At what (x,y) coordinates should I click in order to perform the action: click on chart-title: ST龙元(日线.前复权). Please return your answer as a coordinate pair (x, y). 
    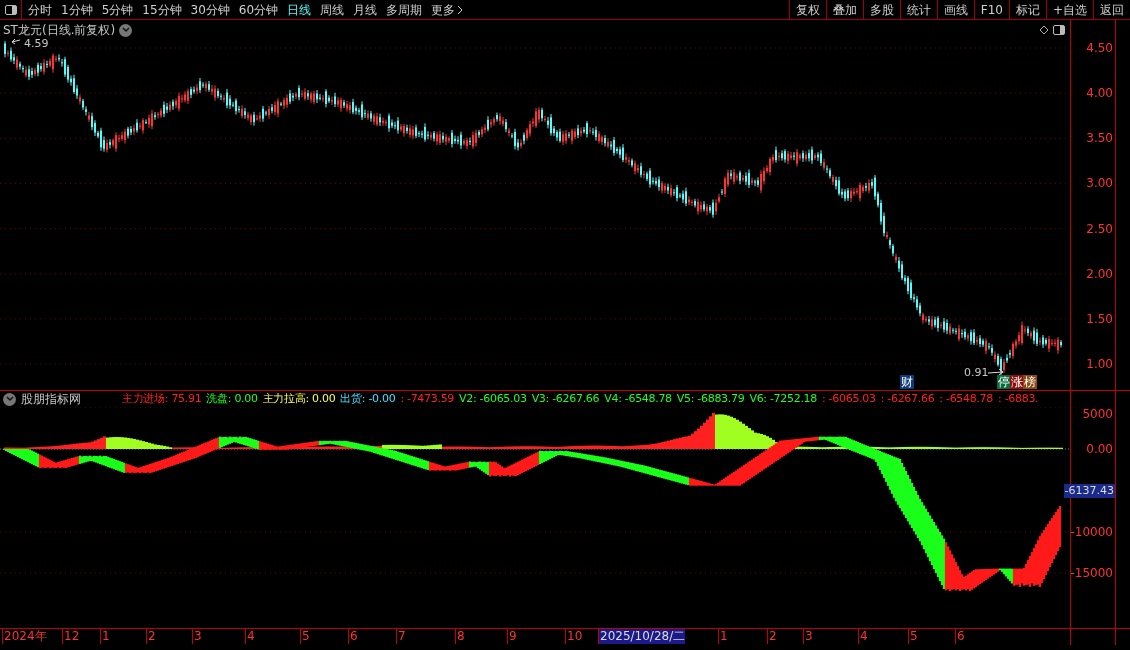
    Looking at the image, I should click on (59, 30).